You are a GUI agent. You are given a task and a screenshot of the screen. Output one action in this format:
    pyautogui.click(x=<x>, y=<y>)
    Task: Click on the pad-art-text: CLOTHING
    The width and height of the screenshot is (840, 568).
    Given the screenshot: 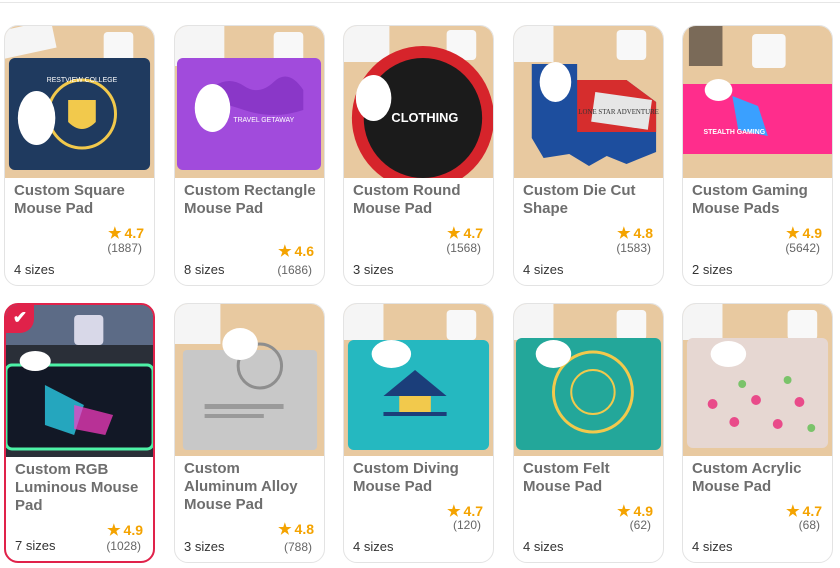 What is the action you would take?
    pyautogui.click(x=424, y=117)
    